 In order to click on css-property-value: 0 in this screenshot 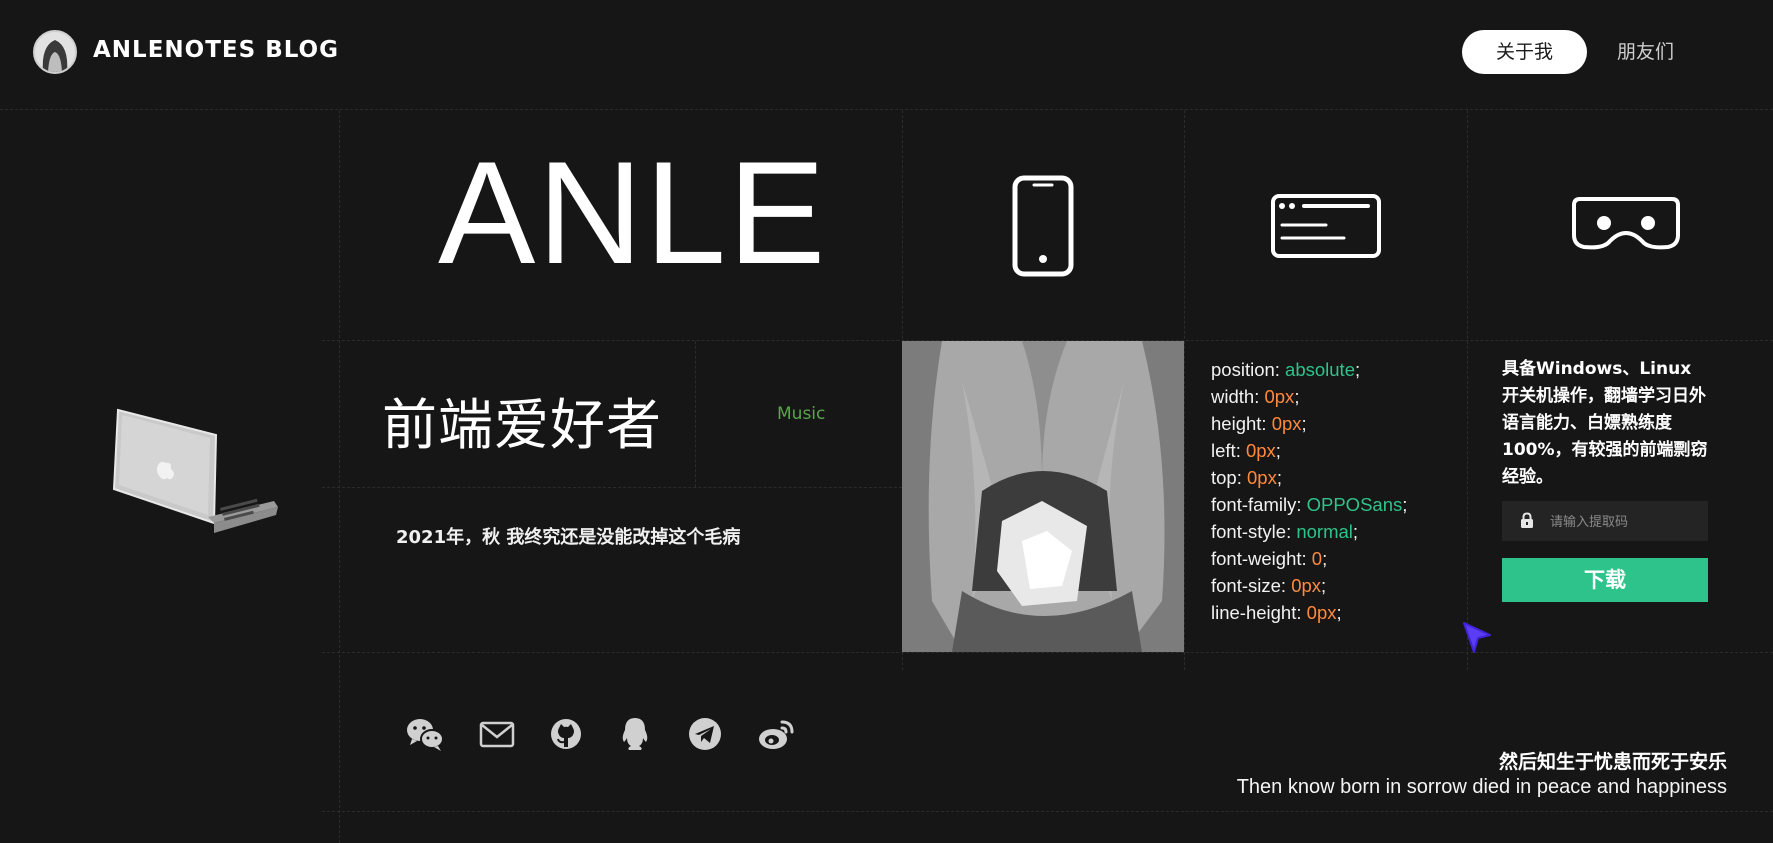, I will do `click(1317, 558)`.